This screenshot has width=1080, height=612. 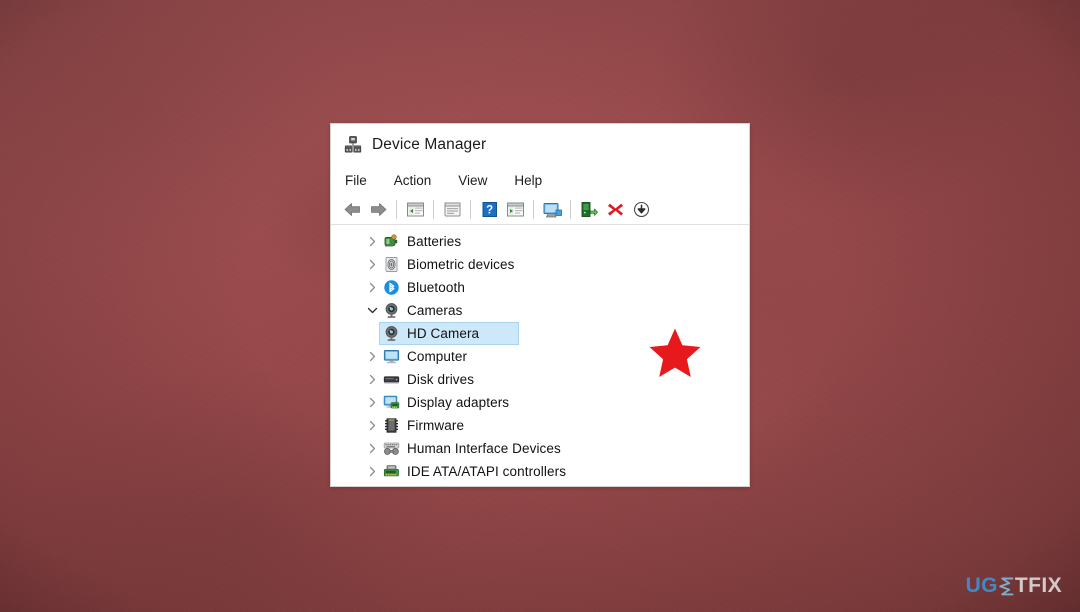 I want to click on back-arrow-icon, so click(x=352, y=210).